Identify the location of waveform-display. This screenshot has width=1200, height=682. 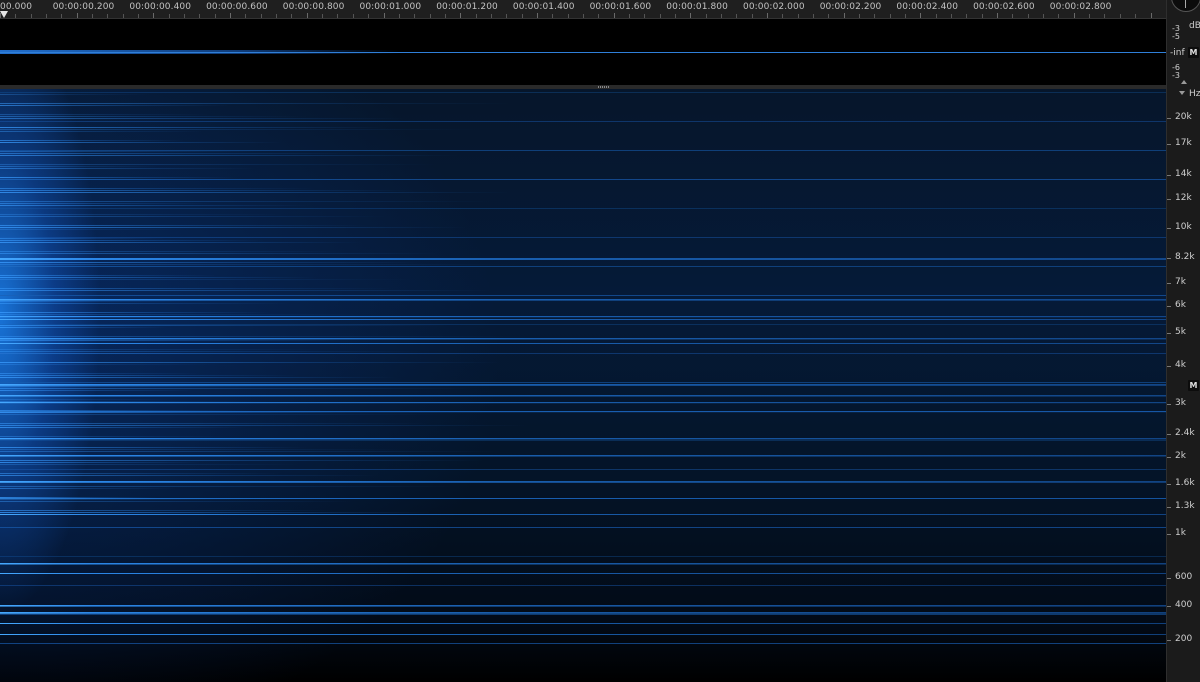
(583, 52).